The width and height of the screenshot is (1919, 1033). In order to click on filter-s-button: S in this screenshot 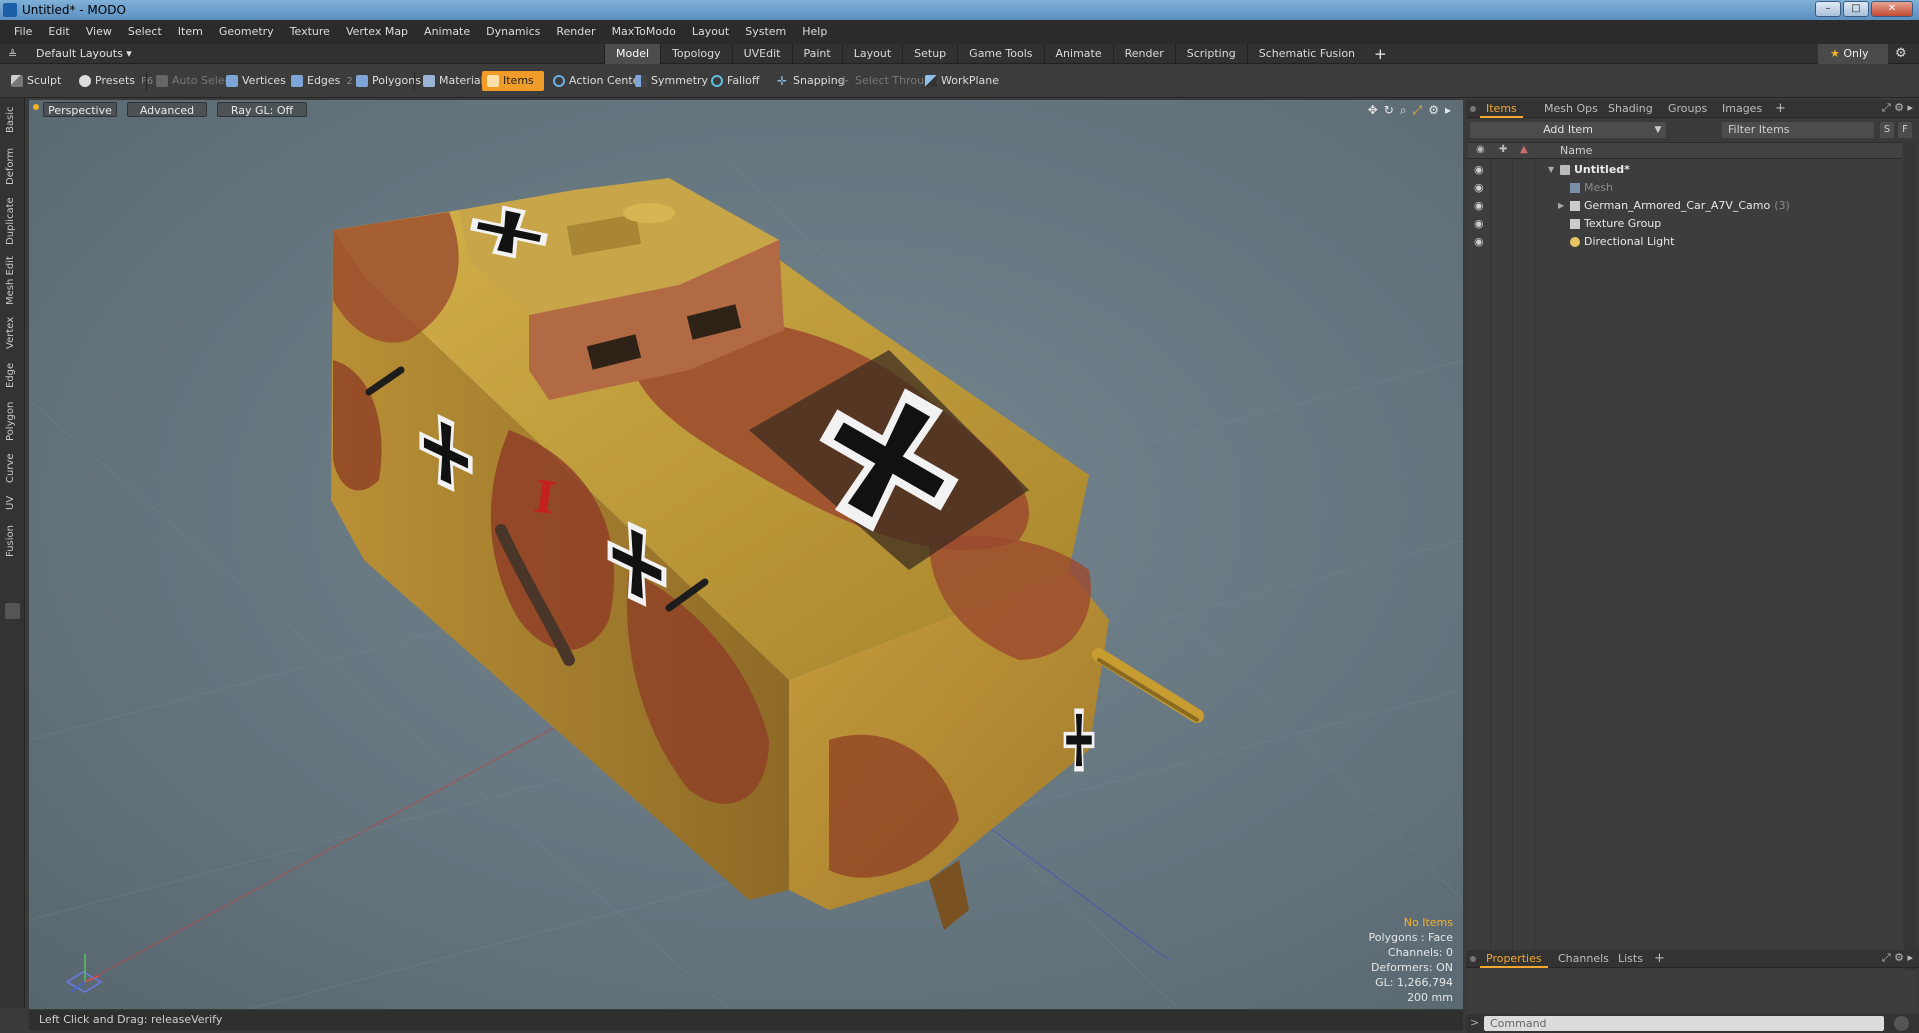, I will do `click(1887, 130)`.